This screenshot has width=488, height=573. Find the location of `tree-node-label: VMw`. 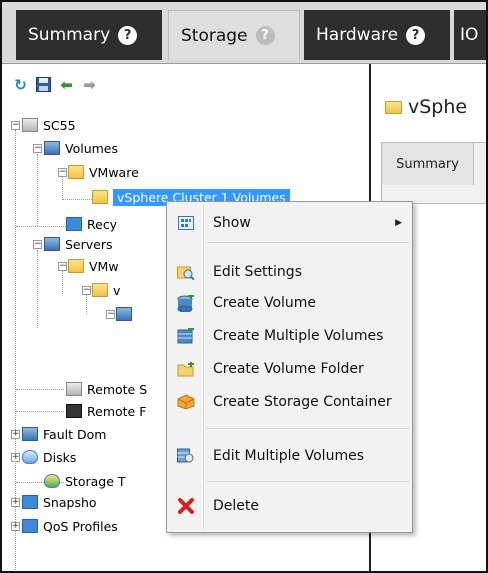

tree-node-label: VMw is located at coordinates (104, 266).